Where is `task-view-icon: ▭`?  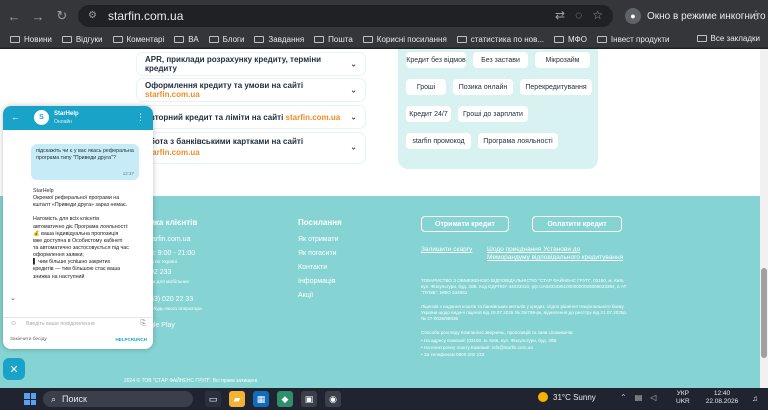
task-view-icon: ▭ is located at coordinates (213, 399).